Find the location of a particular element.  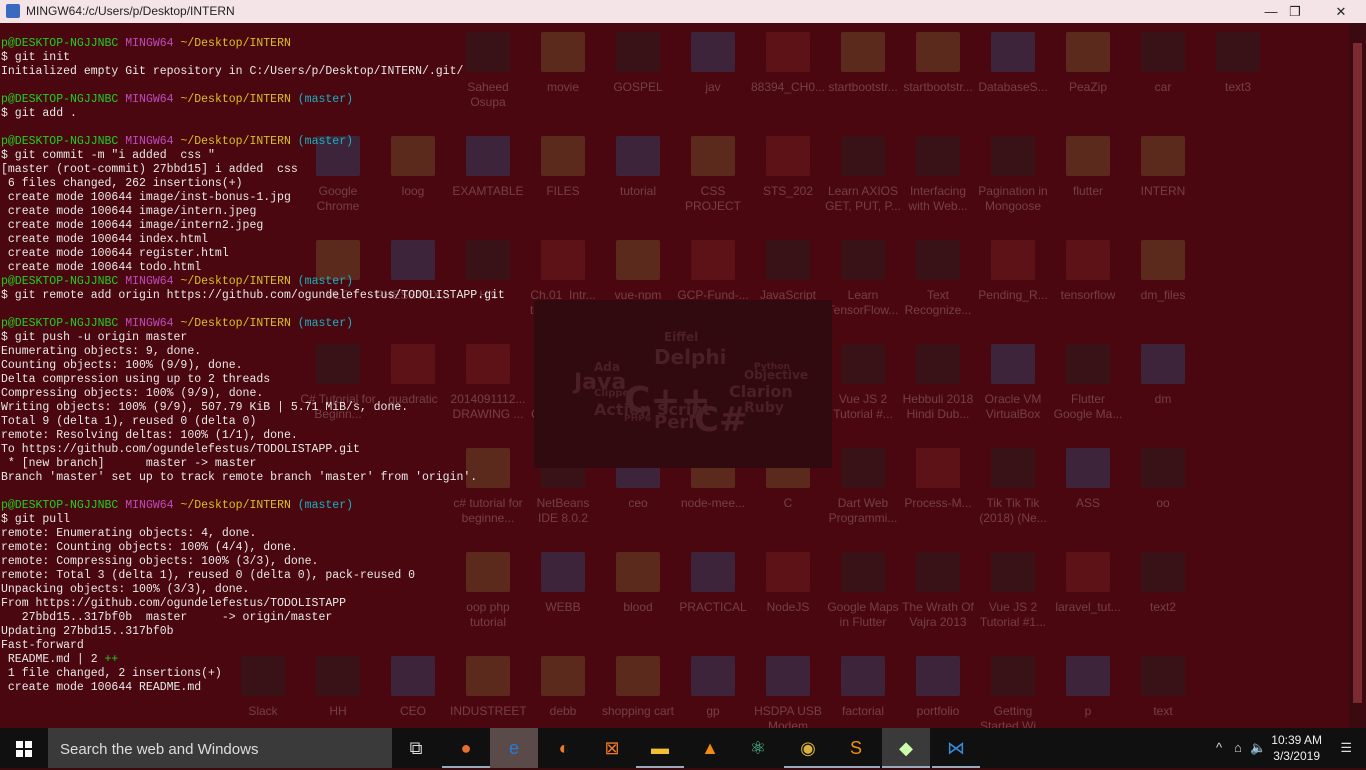

terminal-line: $ git commit -m "i added css " is located at coordinates (671, 156).